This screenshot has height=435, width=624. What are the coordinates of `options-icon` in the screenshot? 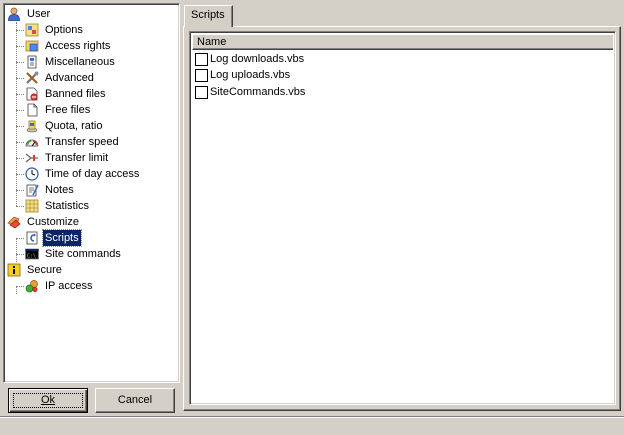 It's located at (32, 30).